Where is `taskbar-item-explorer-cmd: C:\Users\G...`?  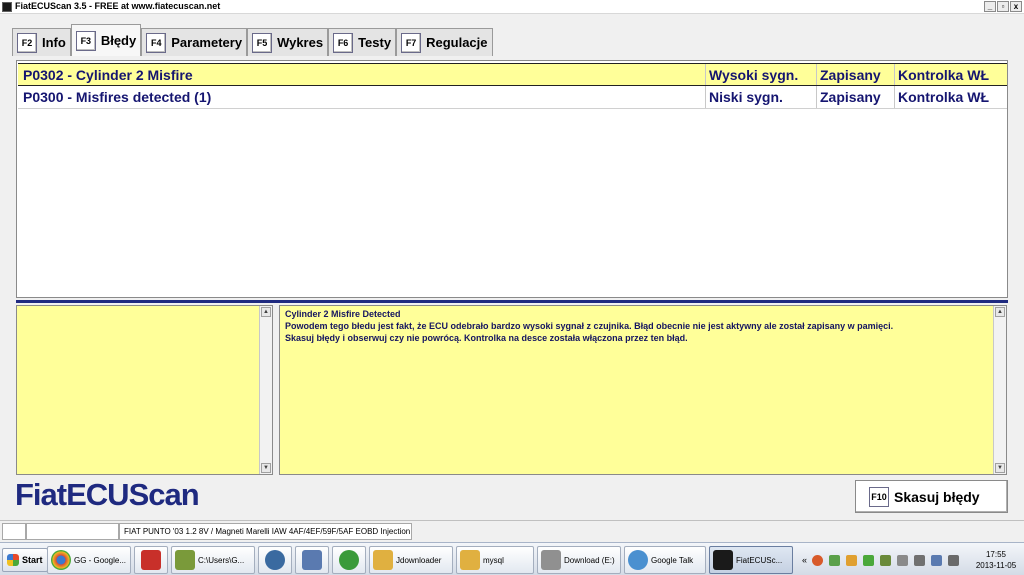 taskbar-item-explorer-cmd: C:\Users\G... is located at coordinates (213, 560).